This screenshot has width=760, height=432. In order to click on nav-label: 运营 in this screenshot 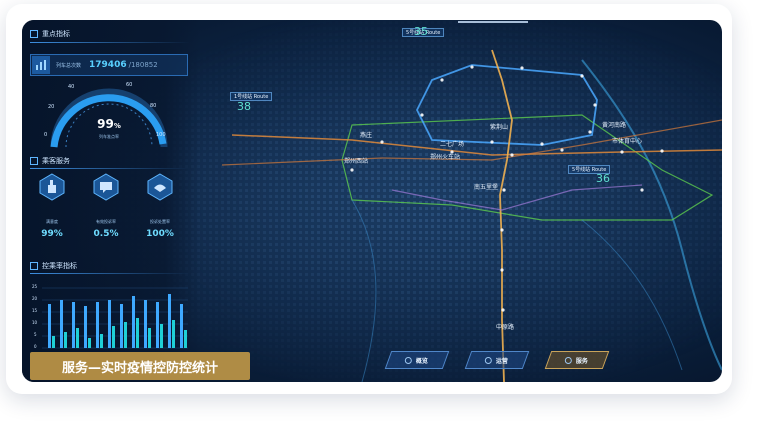, I will do `click(502, 361)`.